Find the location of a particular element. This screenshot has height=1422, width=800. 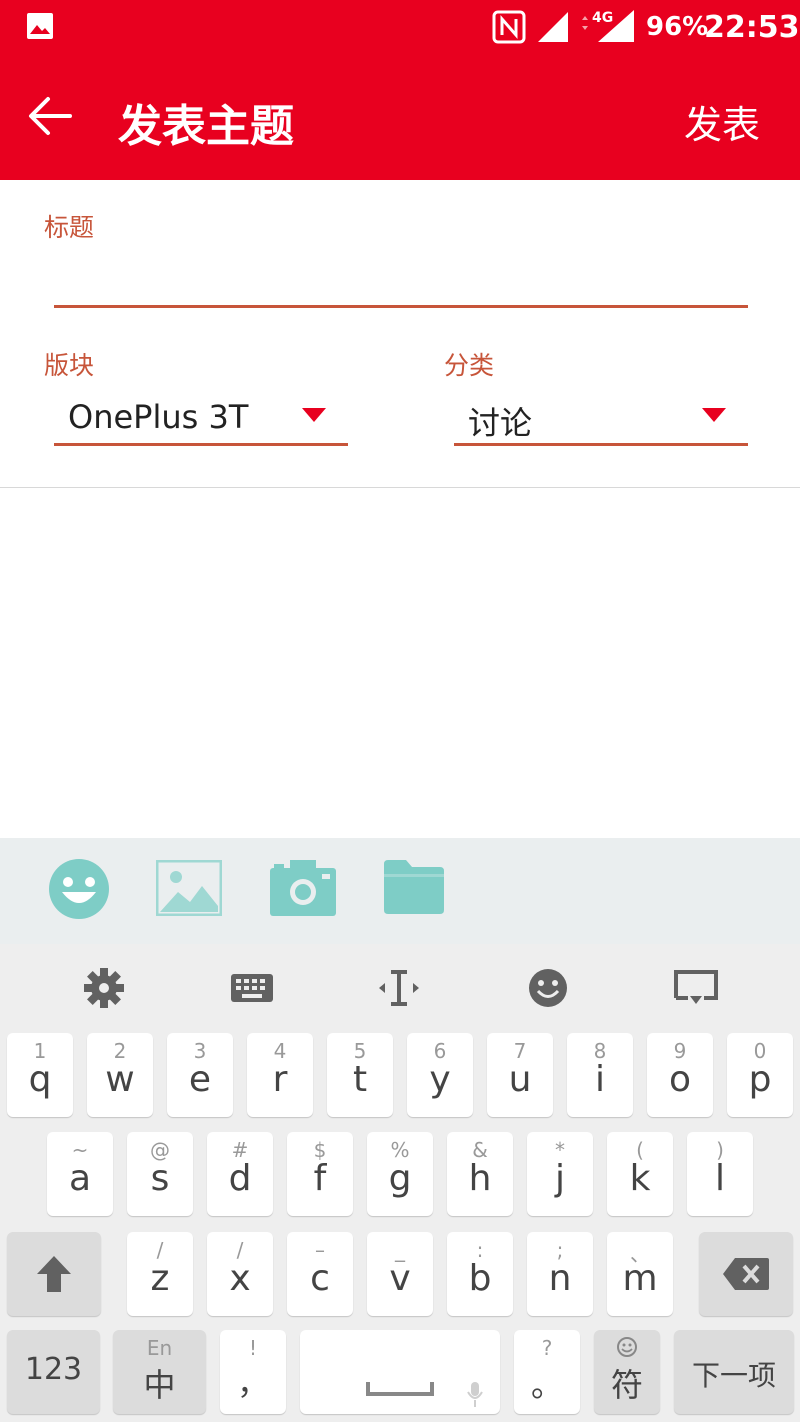

attachment-toolbar is located at coordinates (400, 891).